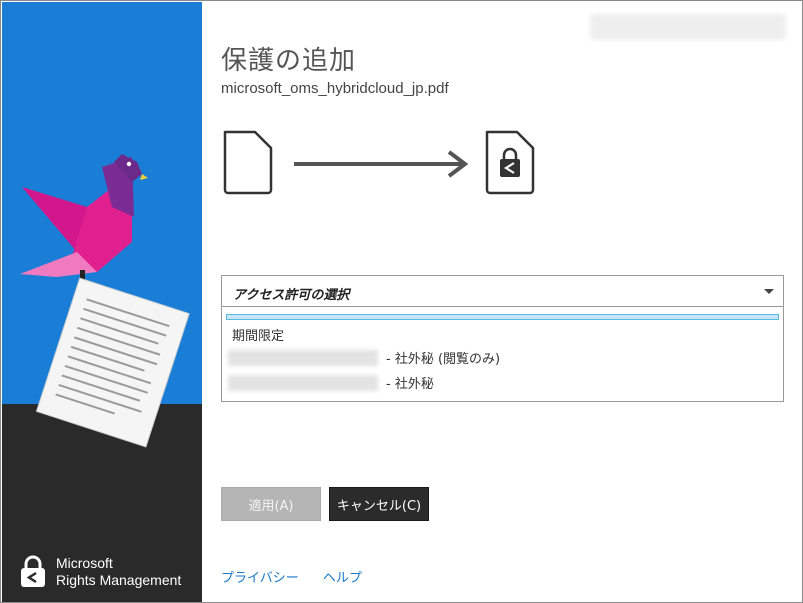 Image resolution: width=803 pixels, height=603 pixels. I want to click on bird-on-document-illustration, so click(105, 301).